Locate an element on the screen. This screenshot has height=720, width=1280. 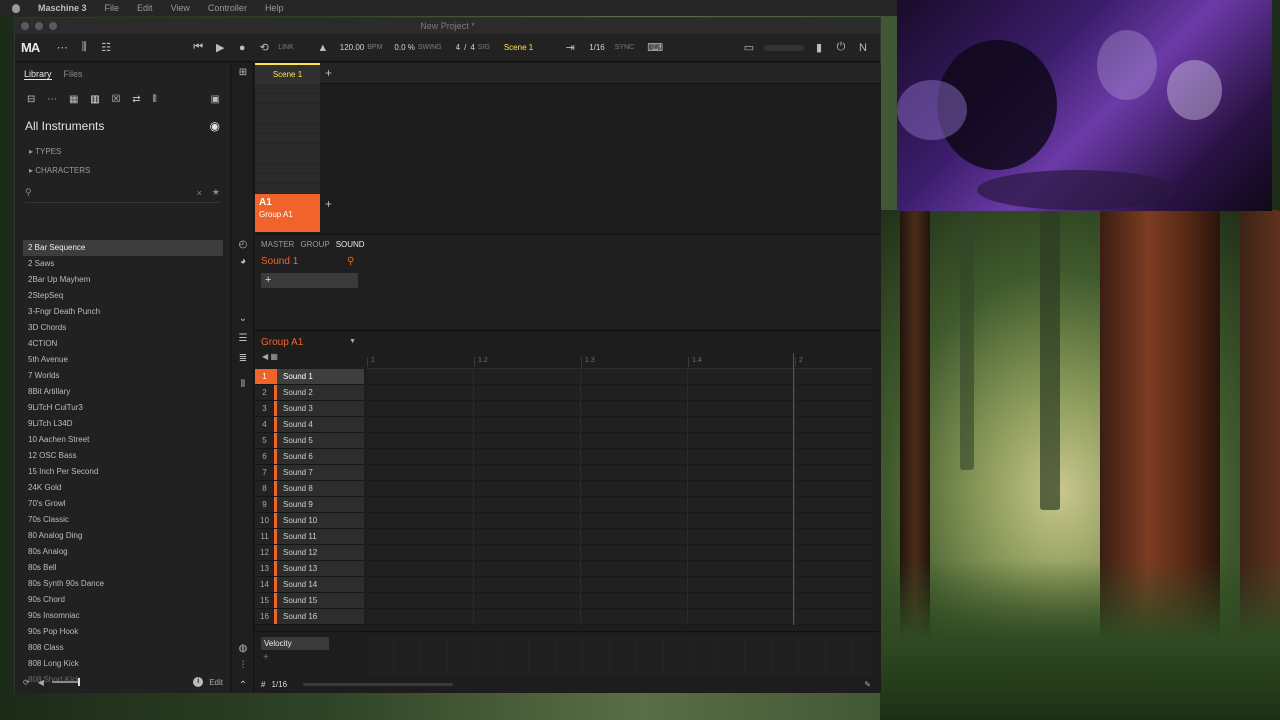
sound-row: 8 Sound 8 is located at coordinates (309, 489).